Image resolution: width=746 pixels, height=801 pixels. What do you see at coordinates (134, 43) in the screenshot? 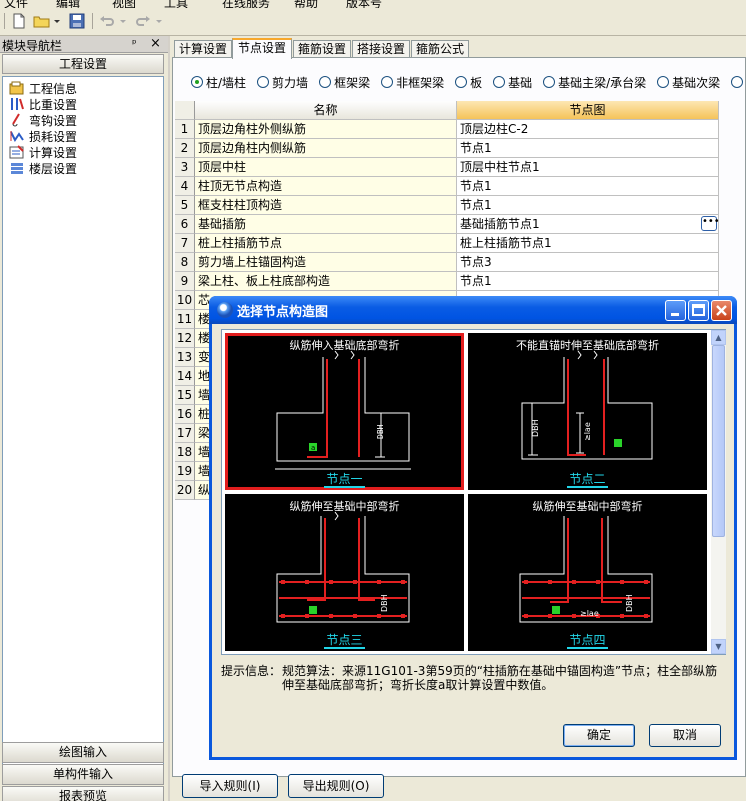
I see `pin-icon: ᵖ` at bounding box center [134, 43].